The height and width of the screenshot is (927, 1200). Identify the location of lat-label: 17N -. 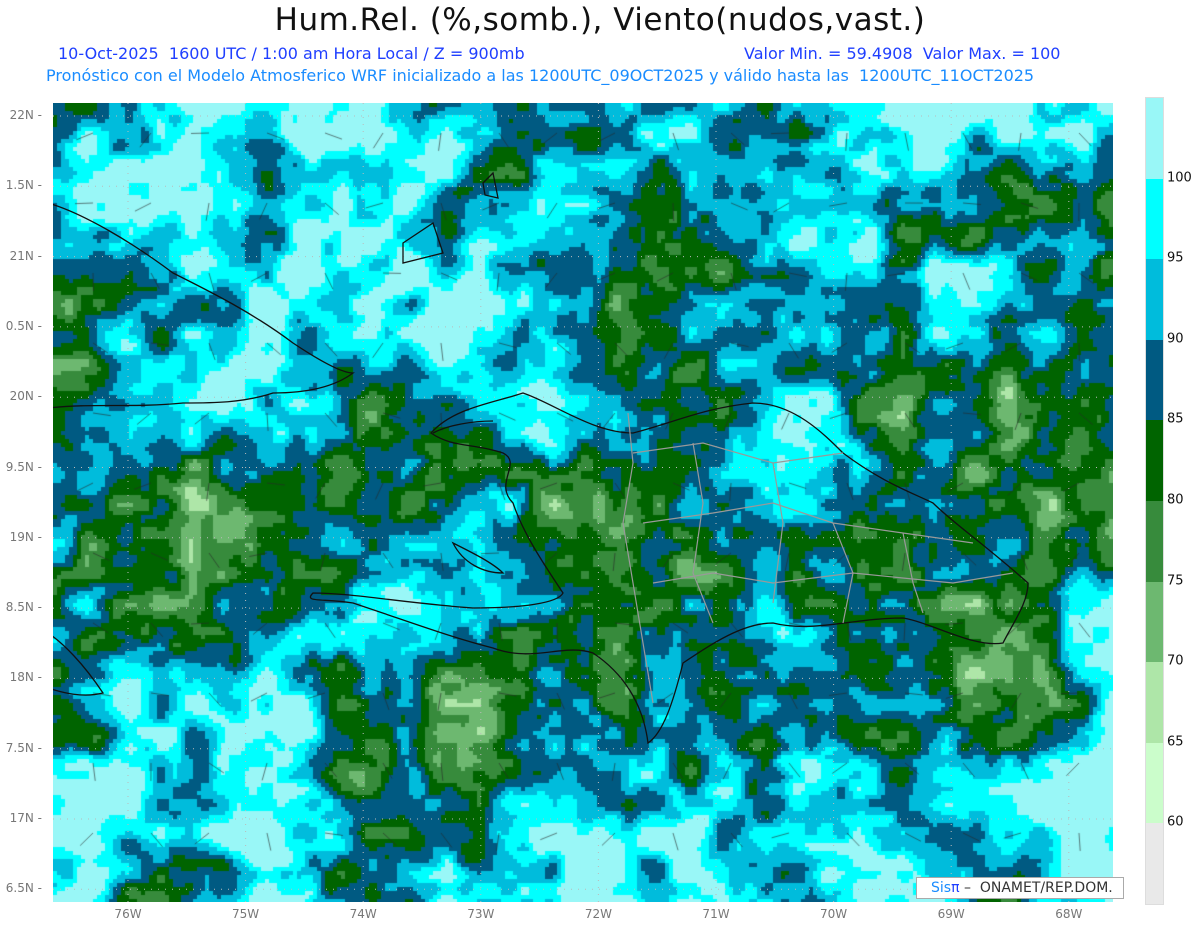
(25, 818).